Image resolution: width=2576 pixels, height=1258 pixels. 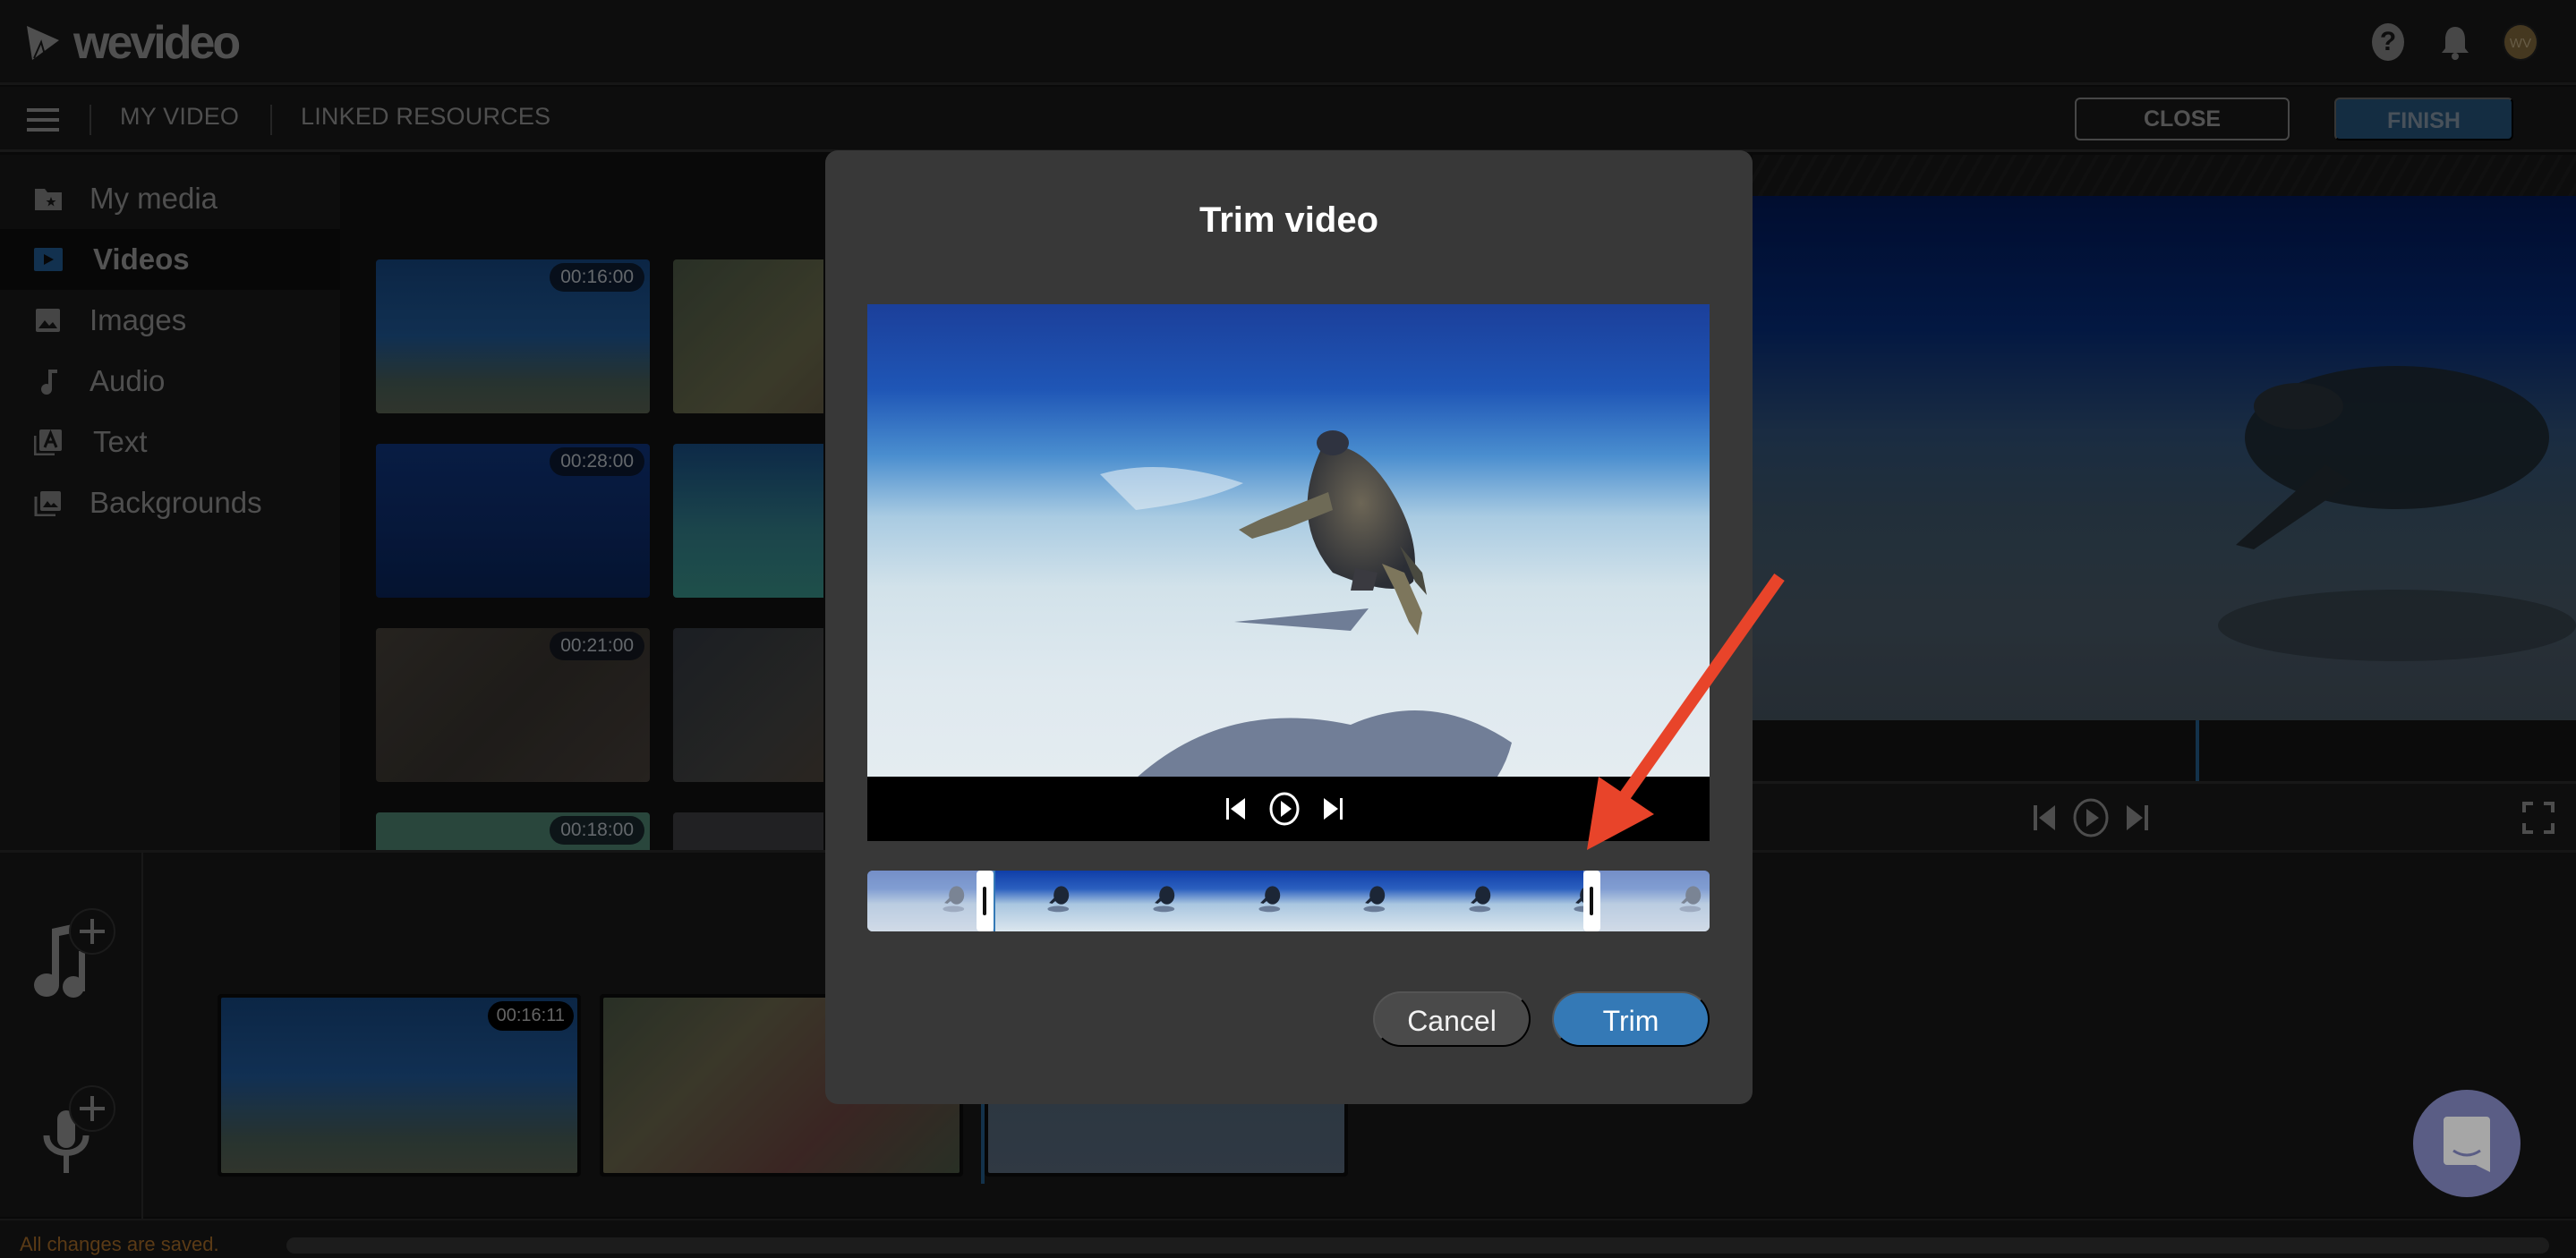 I want to click on dialog-title: Trim video, so click(x=1288, y=220).